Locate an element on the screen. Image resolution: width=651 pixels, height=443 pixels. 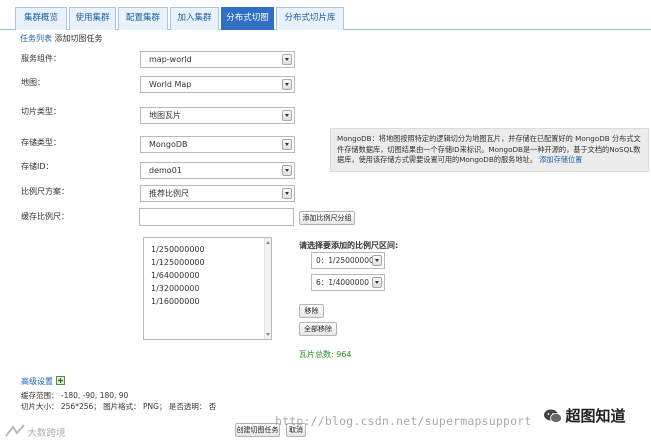
scale-plan-select: 推荐比例尺 is located at coordinates (217, 193).